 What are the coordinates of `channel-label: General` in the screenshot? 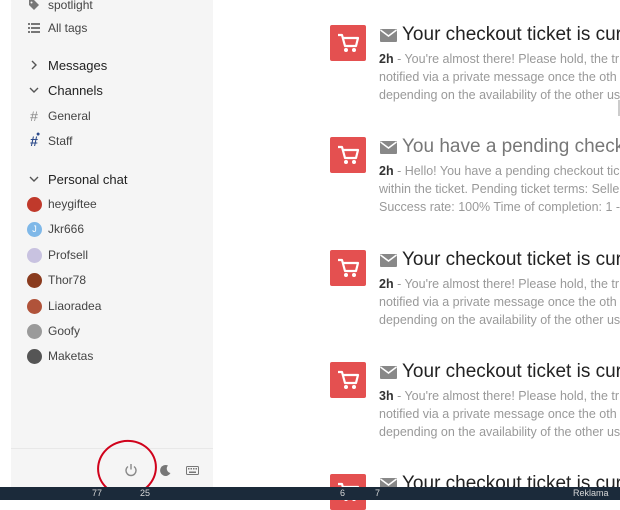 It's located at (69, 116).